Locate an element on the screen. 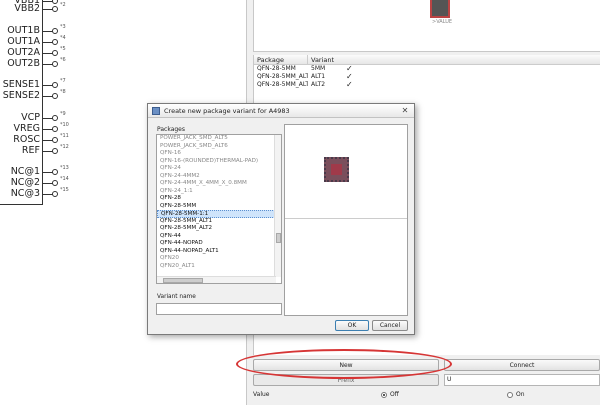  chip-outline-bottom is located at coordinates (21, 204).